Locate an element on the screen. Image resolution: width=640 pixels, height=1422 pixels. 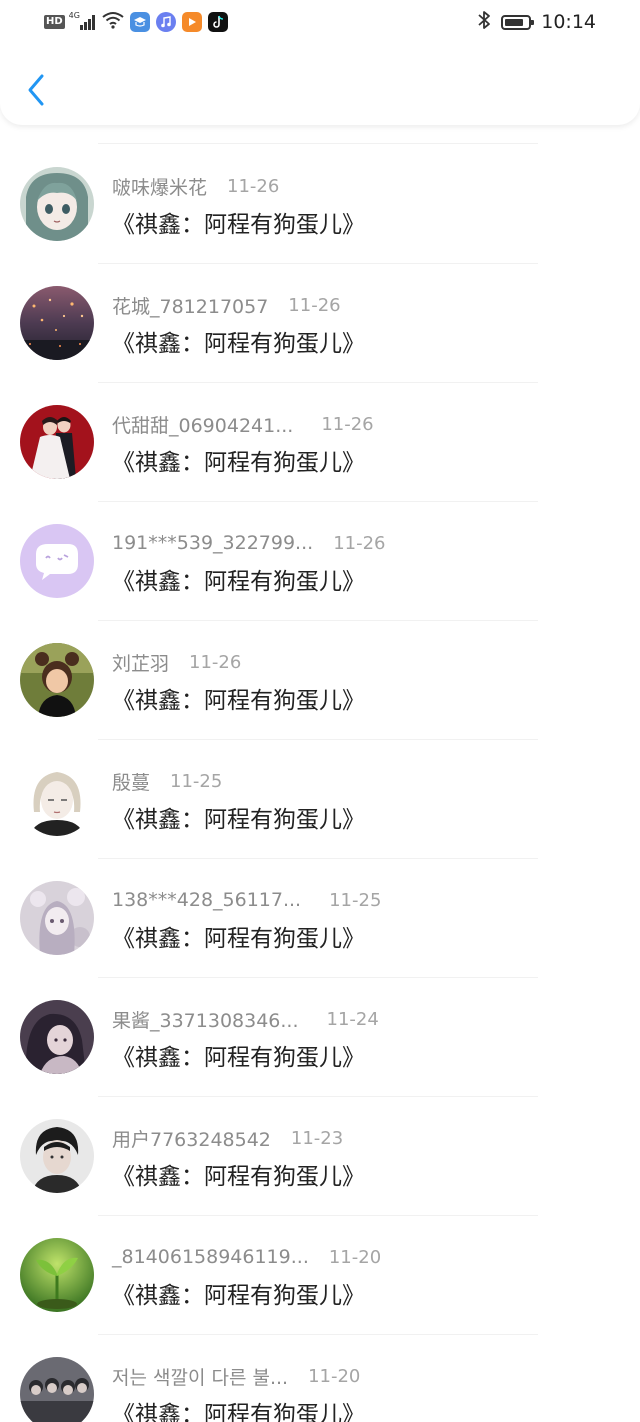
username: 啵味爆米花 is located at coordinates (159, 186).